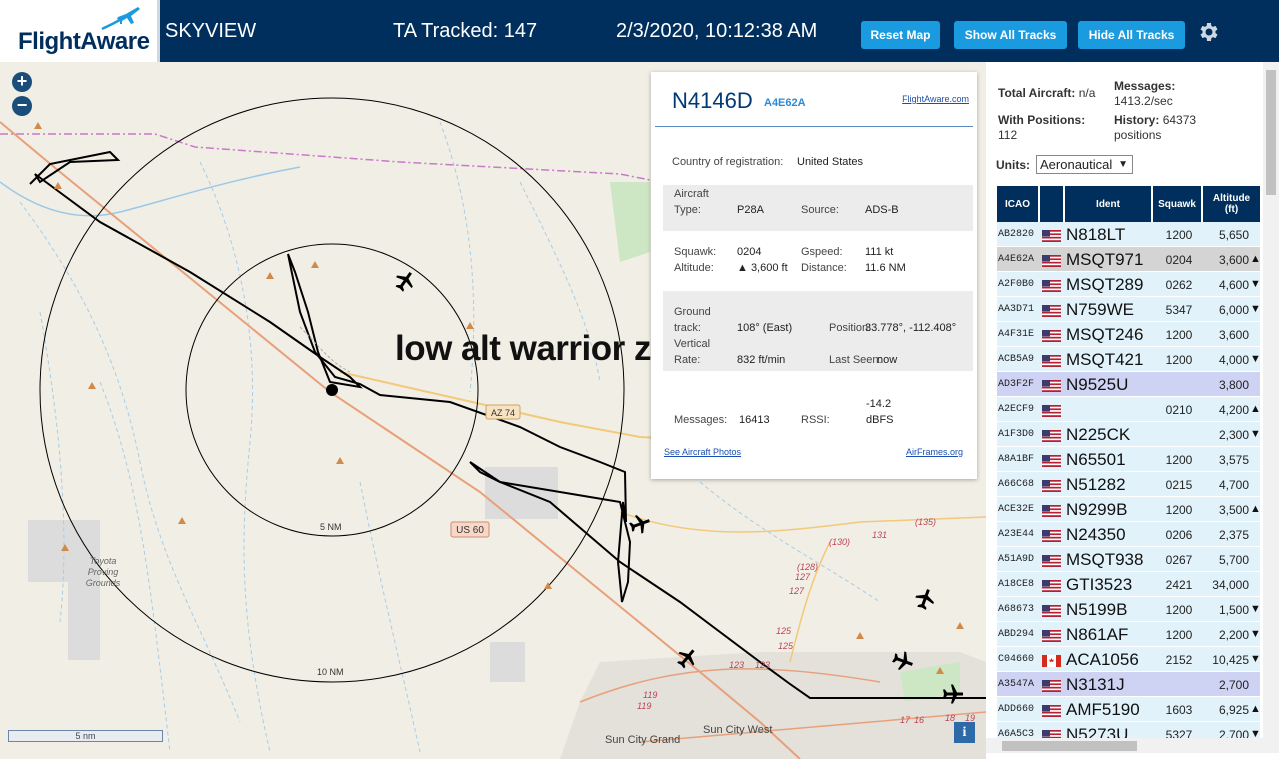 The height and width of the screenshot is (759, 1279). Describe the element at coordinates (1016, 284) in the screenshot. I see `icao-cell: A2F0B0` at that location.